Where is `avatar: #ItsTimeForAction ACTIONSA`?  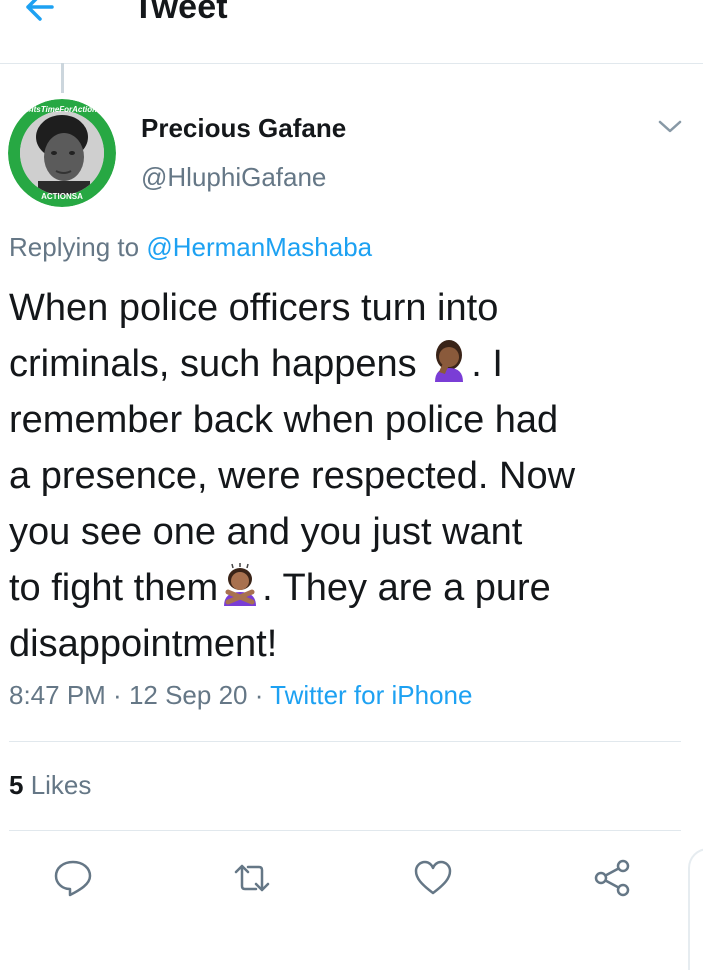 avatar: #ItsTimeForAction ACTIONSA is located at coordinates (62, 153).